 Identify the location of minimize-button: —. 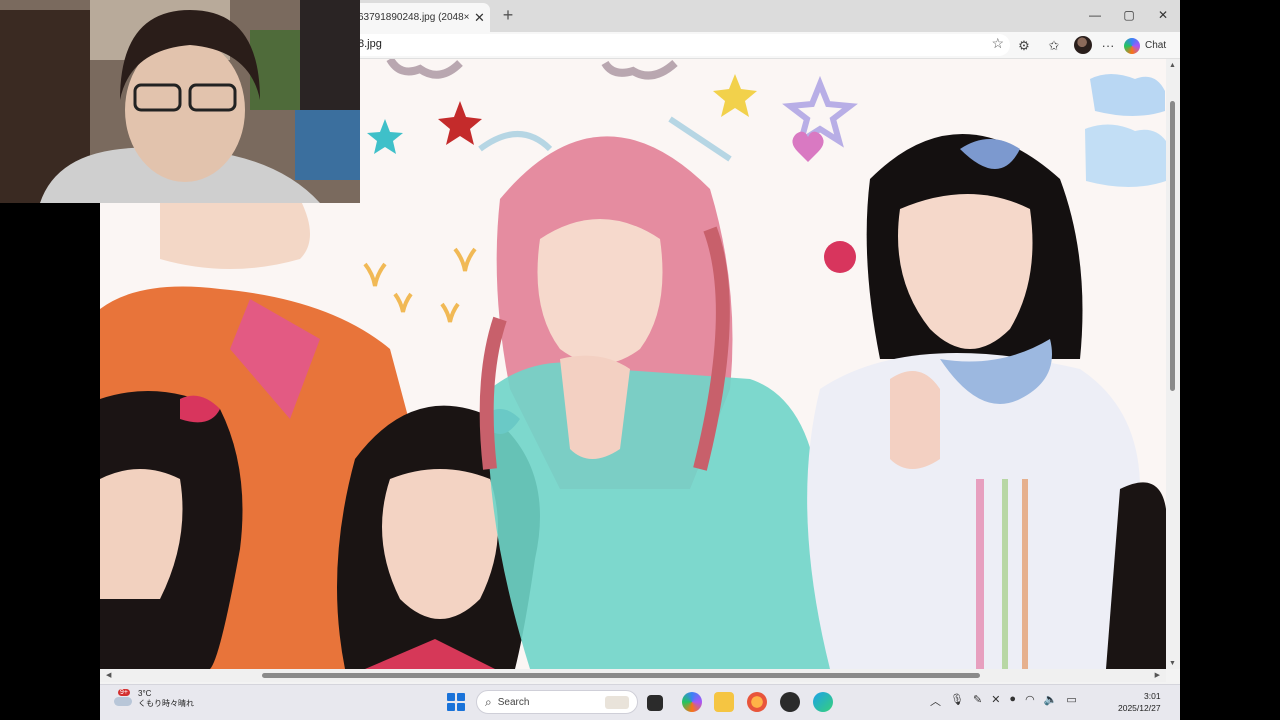
(1095, 15).